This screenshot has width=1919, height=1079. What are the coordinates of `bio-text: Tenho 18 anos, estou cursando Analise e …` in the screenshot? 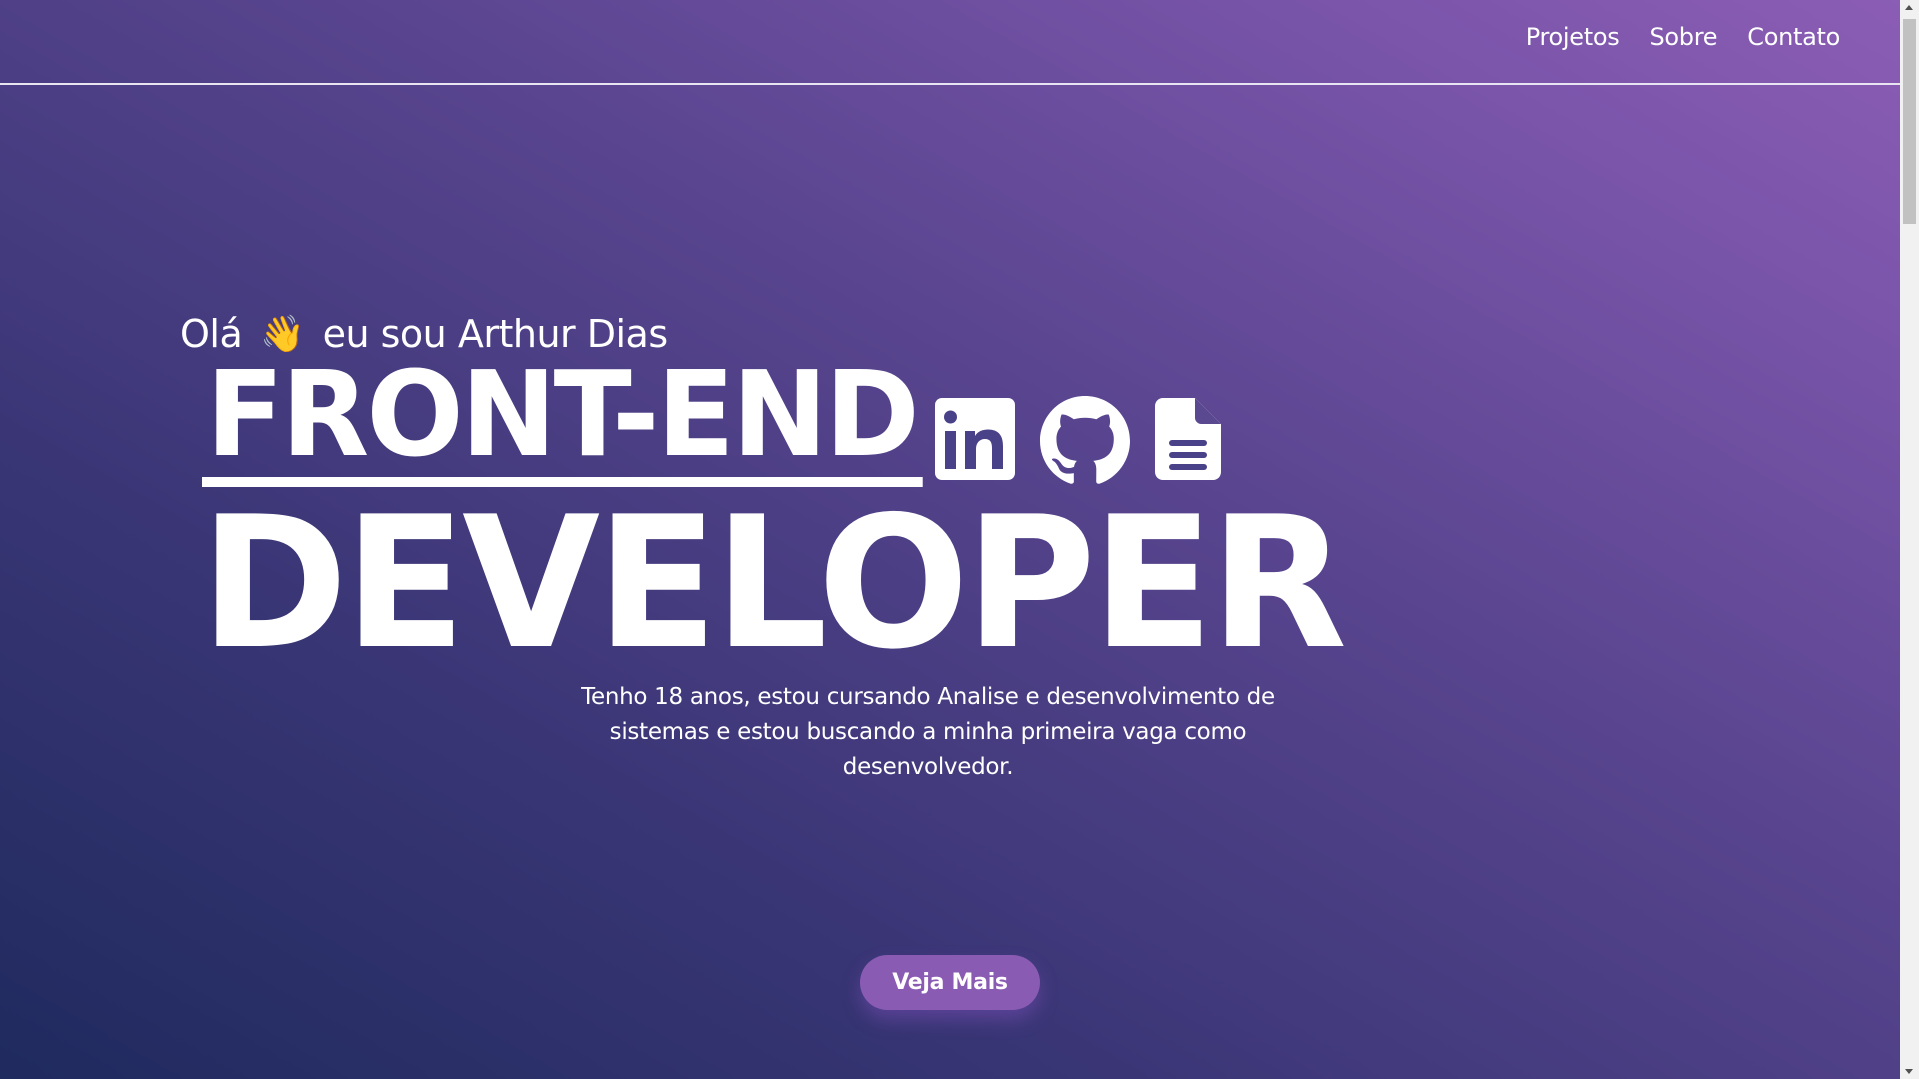 It's located at (928, 732).